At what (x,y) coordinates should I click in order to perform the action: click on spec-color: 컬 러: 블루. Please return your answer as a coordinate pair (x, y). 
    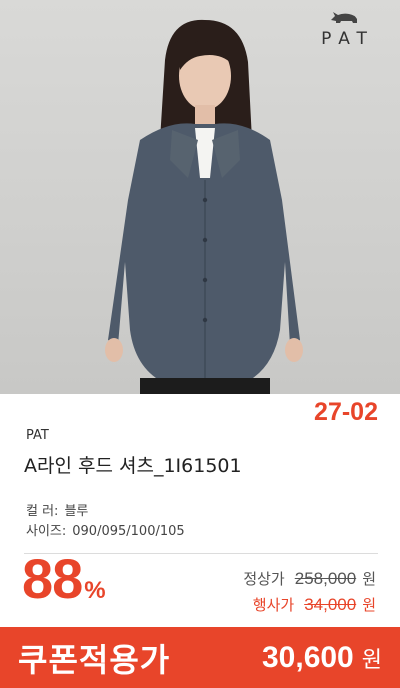
    Looking at the image, I should click on (57, 509).